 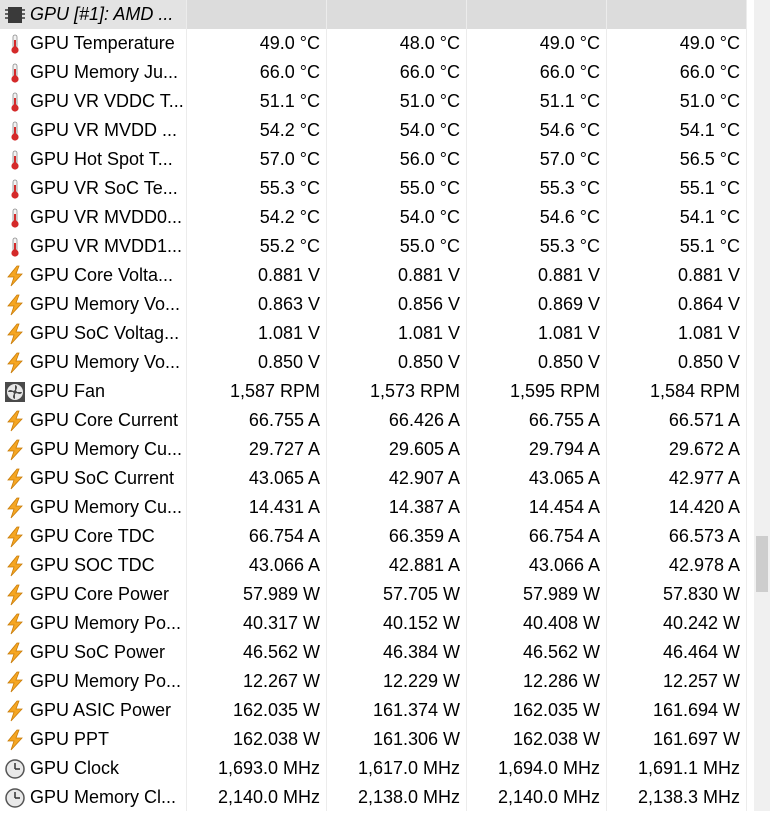 What do you see at coordinates (424, 449) in the screenshot?
I see `sensor-value-minimum: 29.605 A` at bounding box center [424, 449].